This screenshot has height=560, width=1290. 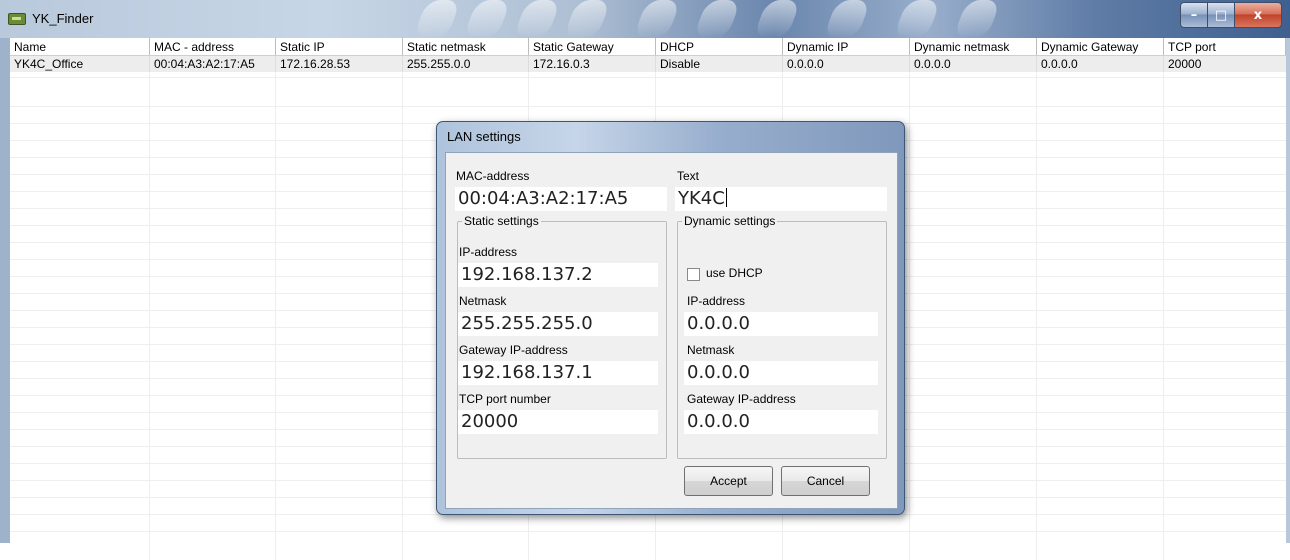 I want to click on cell-tcp-port: 20000, so click(x=1185, y=64).